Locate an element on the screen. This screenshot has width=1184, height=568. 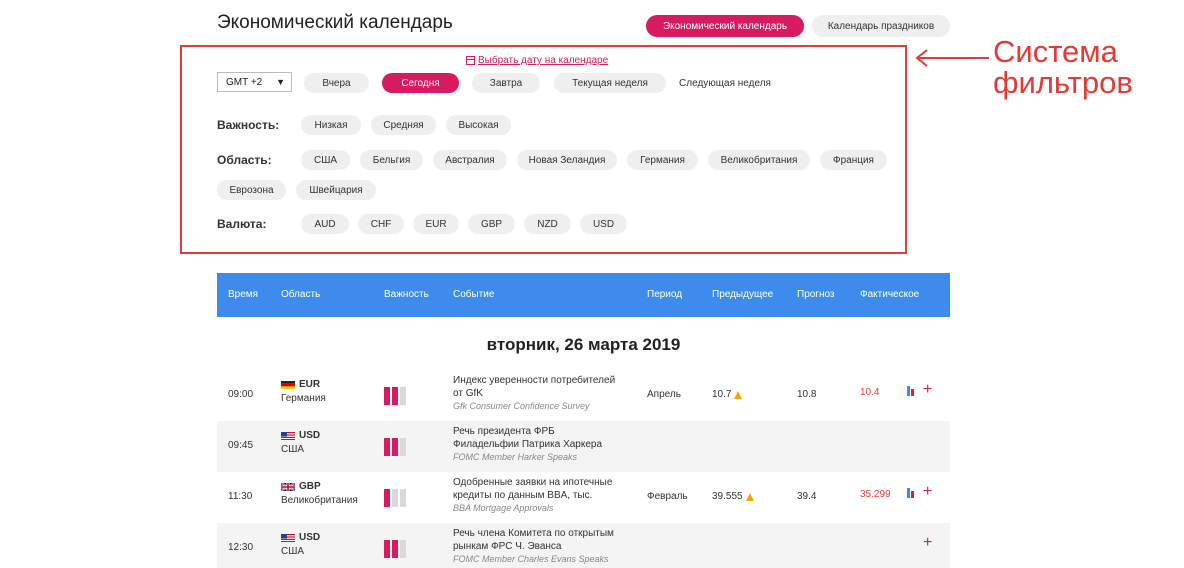
importance-label: Важность: is located at coordinates (248, 125).